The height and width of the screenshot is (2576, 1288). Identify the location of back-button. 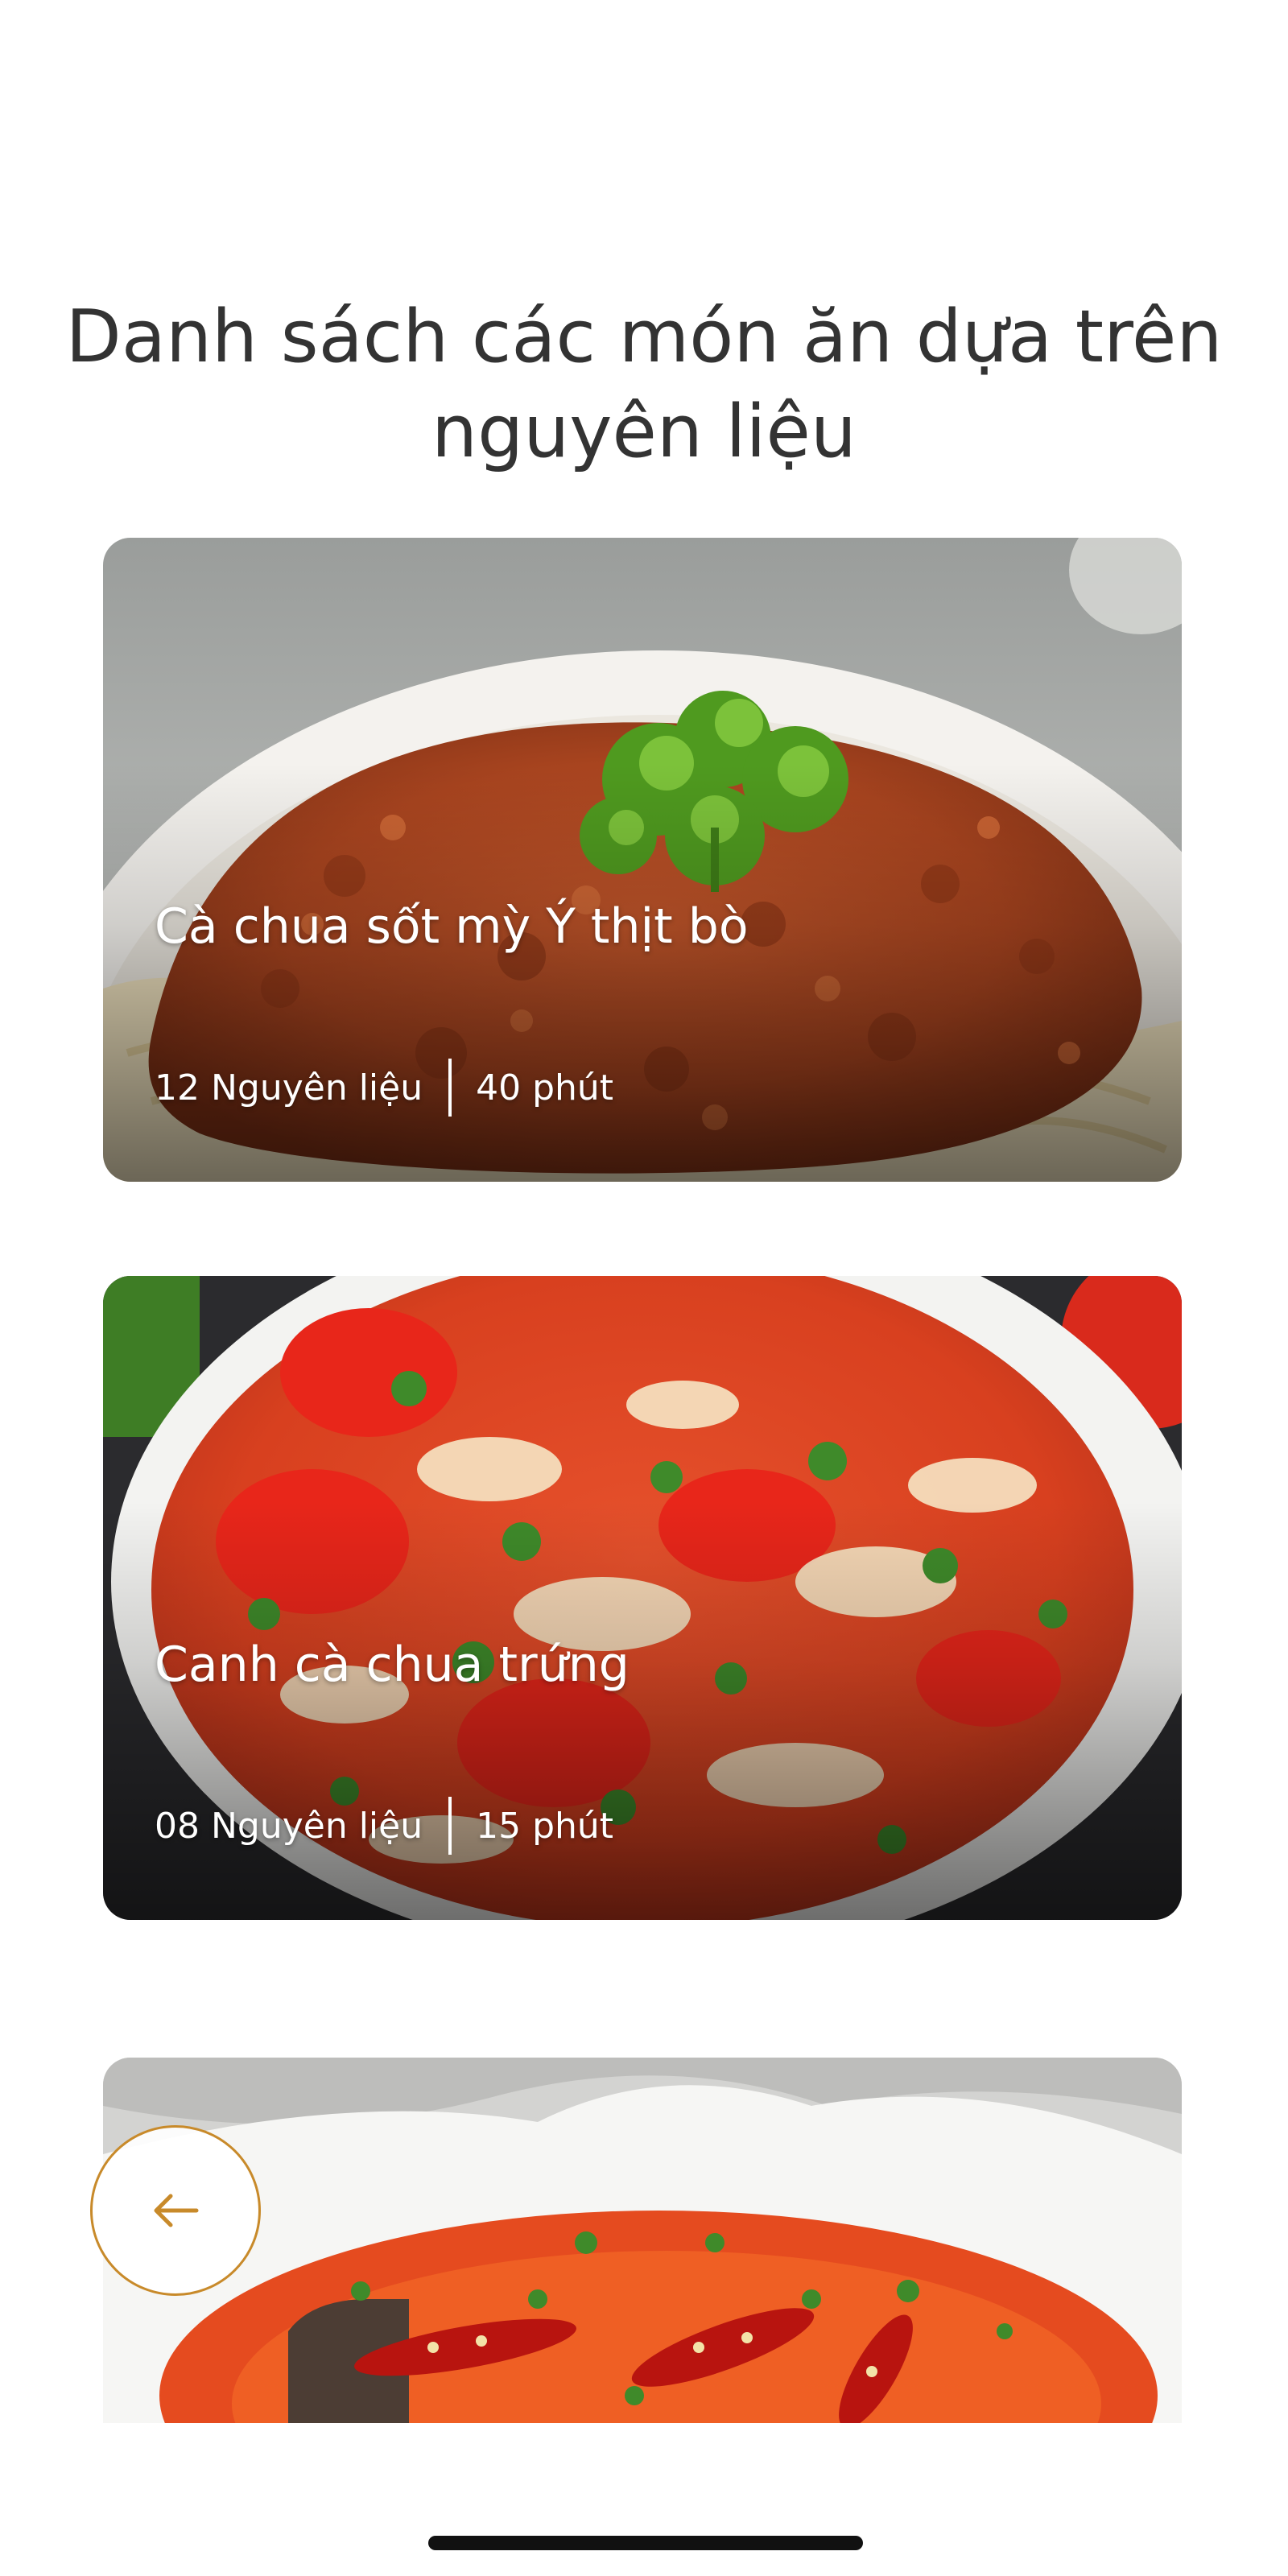
(175, 2210).